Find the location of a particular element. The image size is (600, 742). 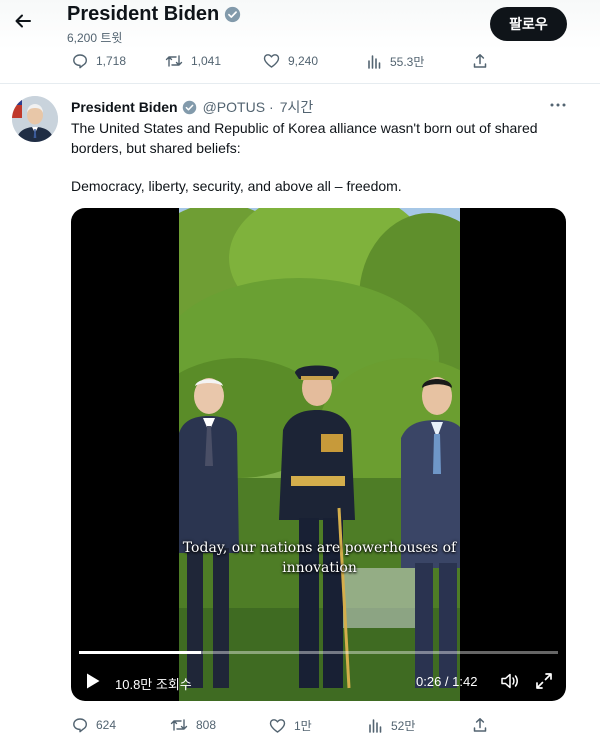

like-count: 9,240 is located at coordinates (303, 61).